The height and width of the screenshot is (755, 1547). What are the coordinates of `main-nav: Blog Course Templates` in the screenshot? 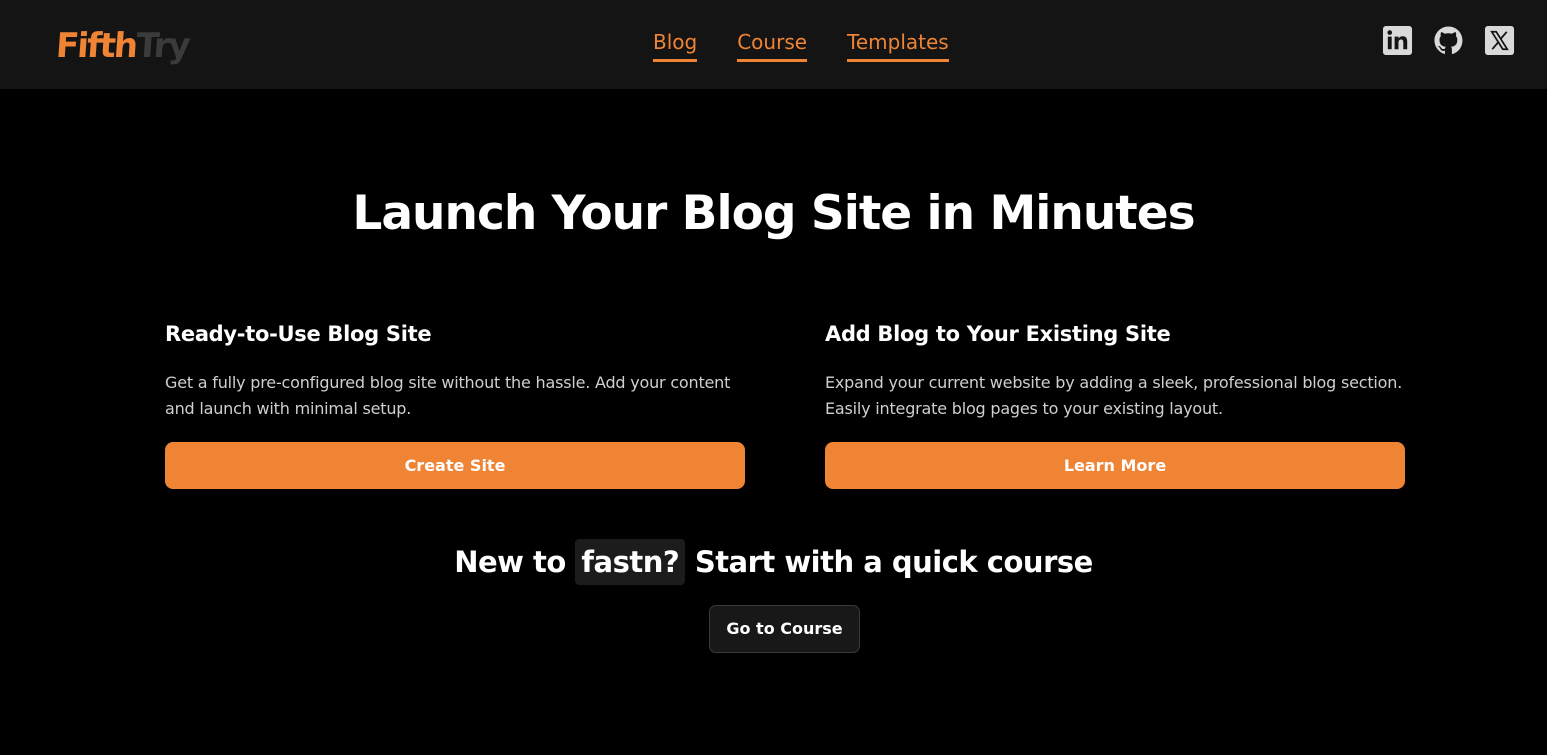 It's located at (801, 45).